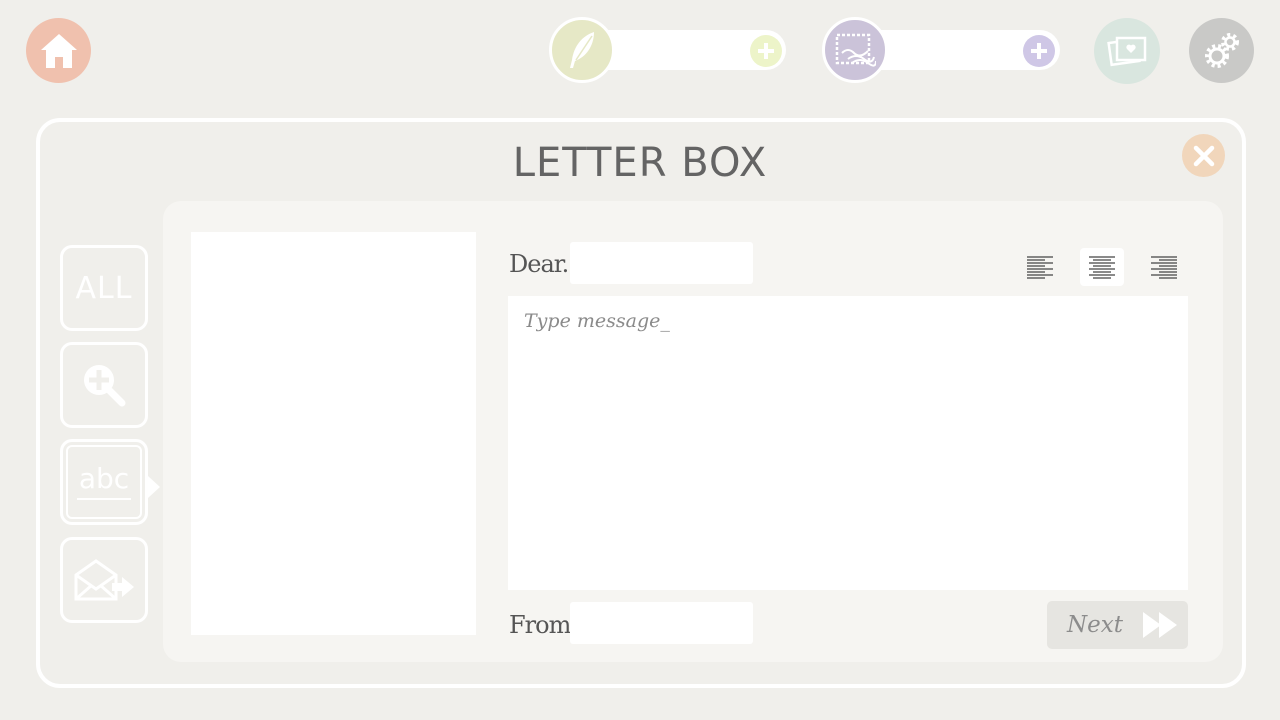 Image resolution: width=1280 pixels, height=720 pixels. I want to click on stamp-icon, so click(855, 50).